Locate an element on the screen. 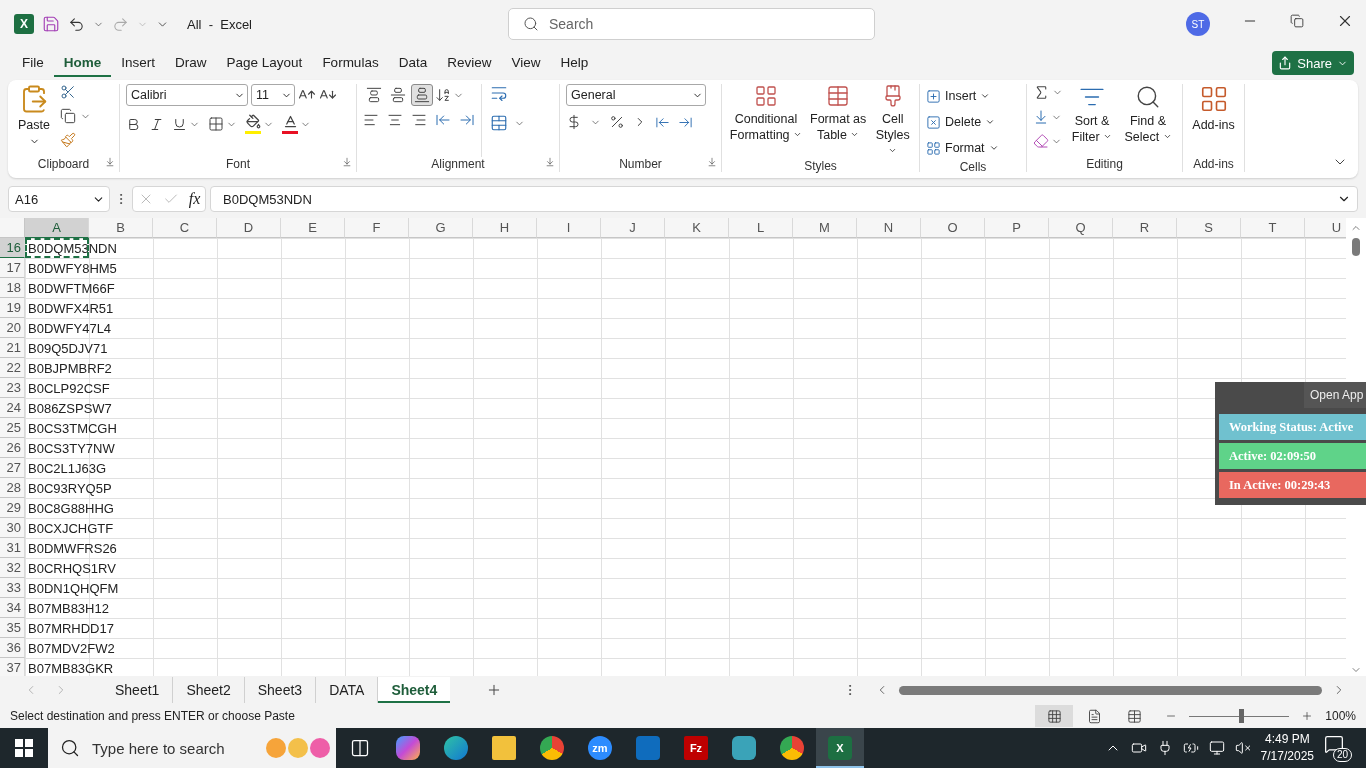  column-header: U is located at coordinates (1325, 228).